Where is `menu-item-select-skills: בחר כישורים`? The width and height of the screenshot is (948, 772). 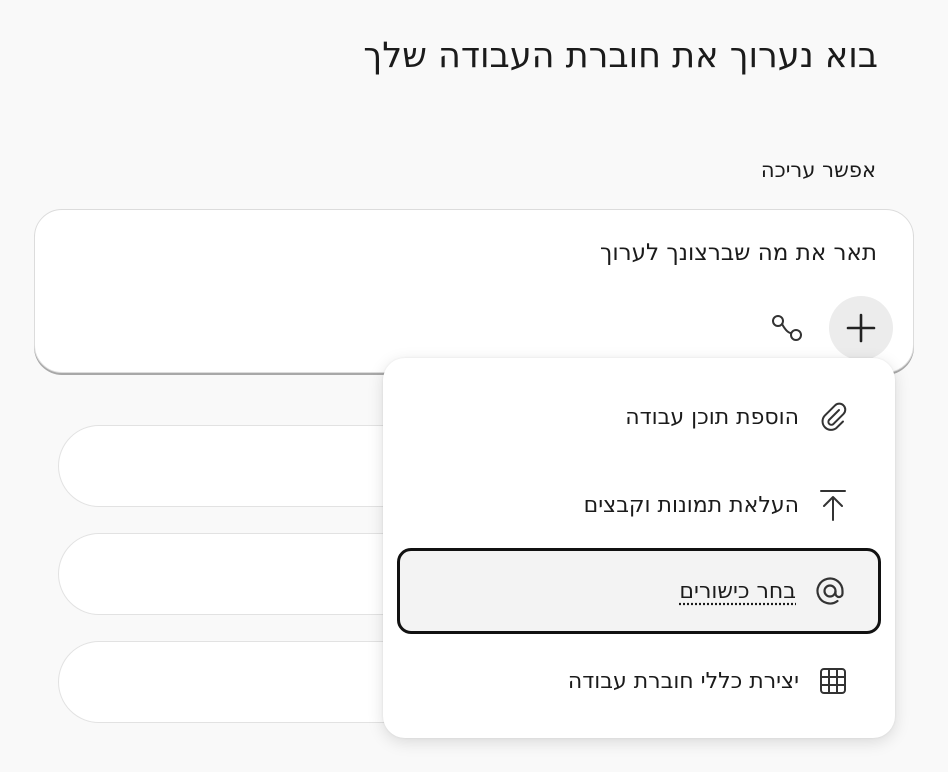
menu-item-select-skills: בחר כישורים is located at coordinates (639, 591).